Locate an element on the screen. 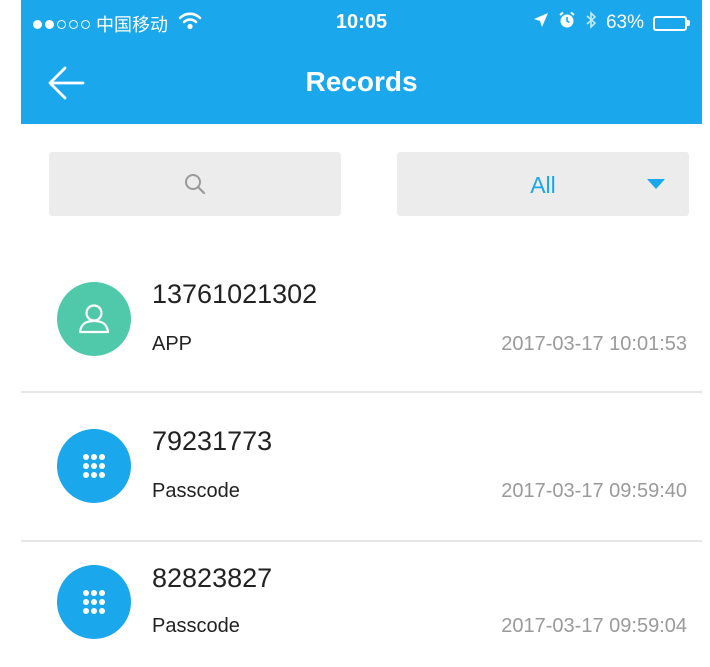 This screenshot has height=667, width=710. record-number: 79231773 is located at coordinates (212, 441).